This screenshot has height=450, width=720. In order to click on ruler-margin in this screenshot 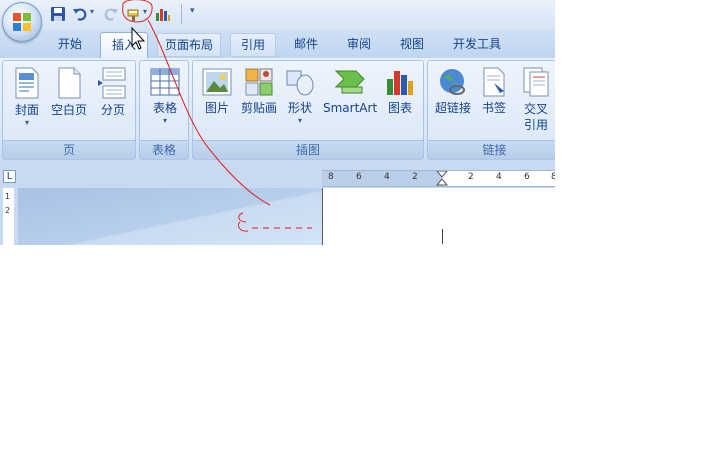, I will do `click(382, 178)`.